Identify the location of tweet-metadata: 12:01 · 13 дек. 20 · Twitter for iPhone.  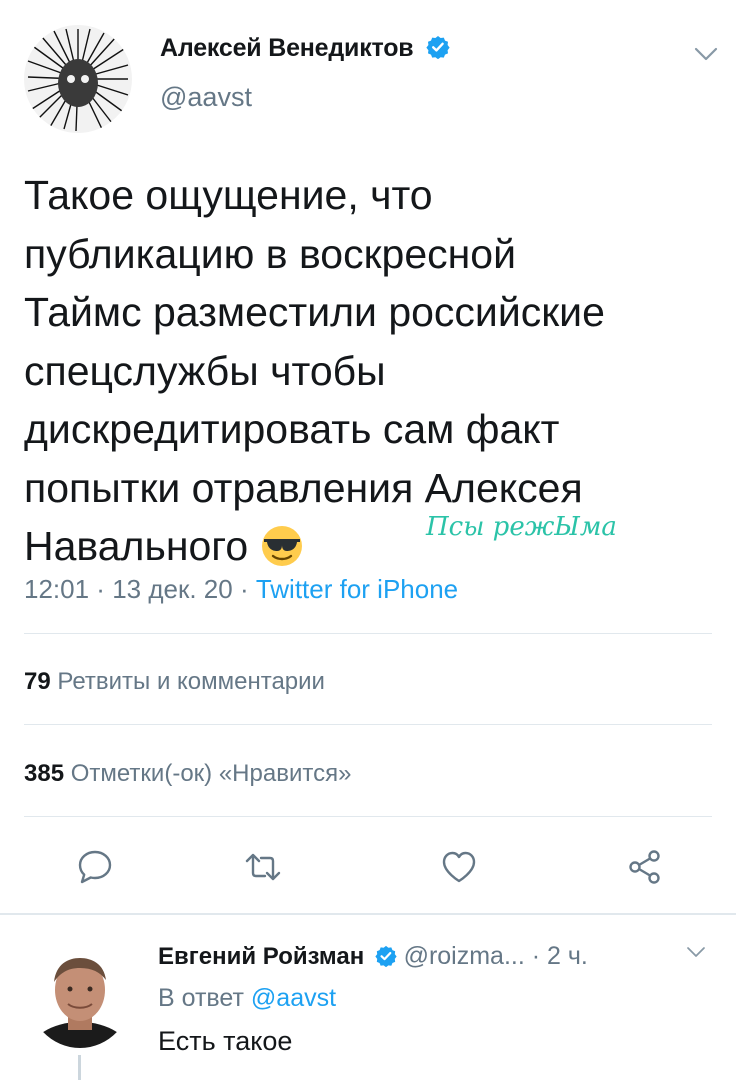
(241, 589).